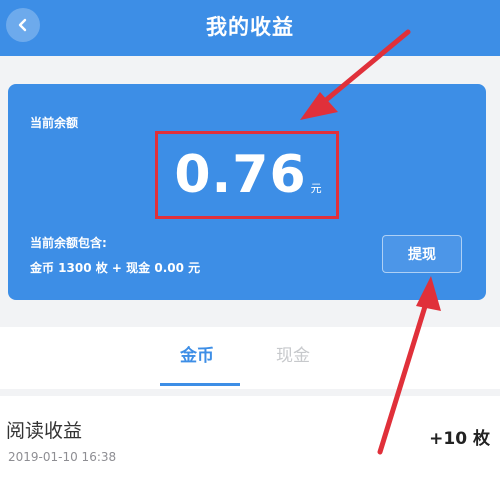  I want to click on record-time: 2019-01-10 16:38, so click(62, 457).